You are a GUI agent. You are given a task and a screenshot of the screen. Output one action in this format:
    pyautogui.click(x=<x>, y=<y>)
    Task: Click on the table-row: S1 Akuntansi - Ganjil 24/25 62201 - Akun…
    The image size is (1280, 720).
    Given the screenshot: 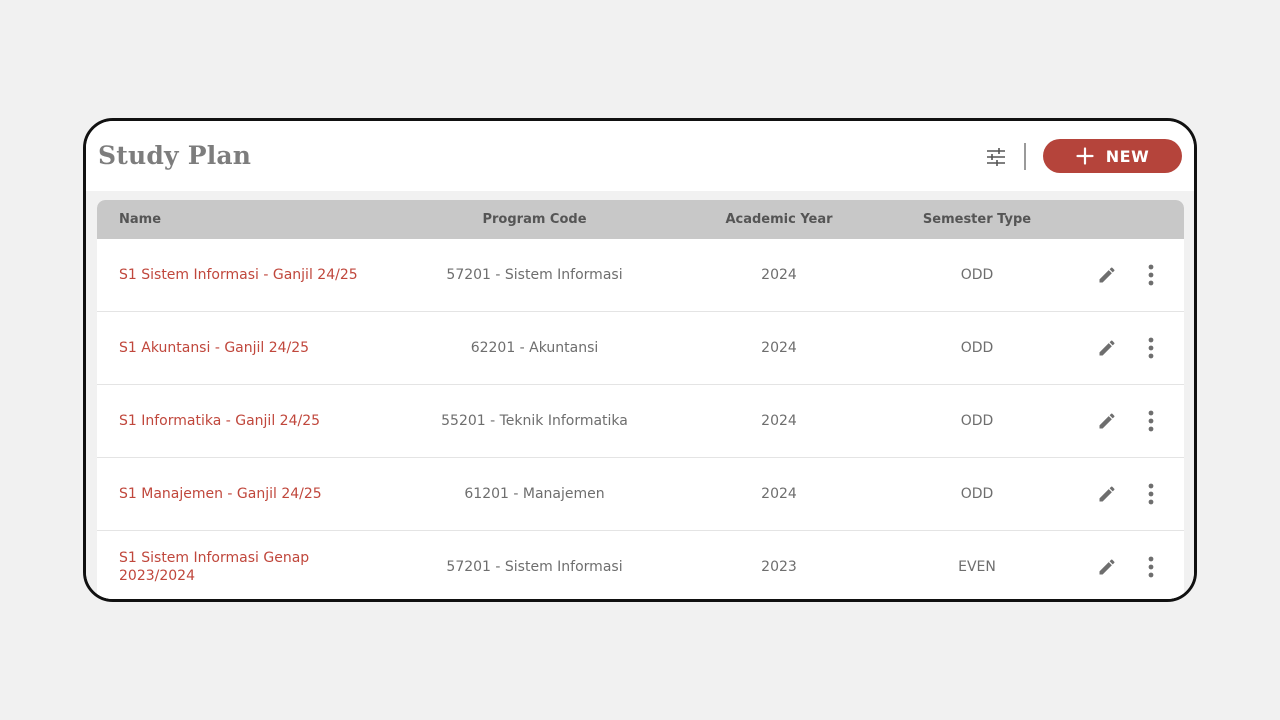 What is the action you would take?
    pyautogui.click(x=640, y=348)
    